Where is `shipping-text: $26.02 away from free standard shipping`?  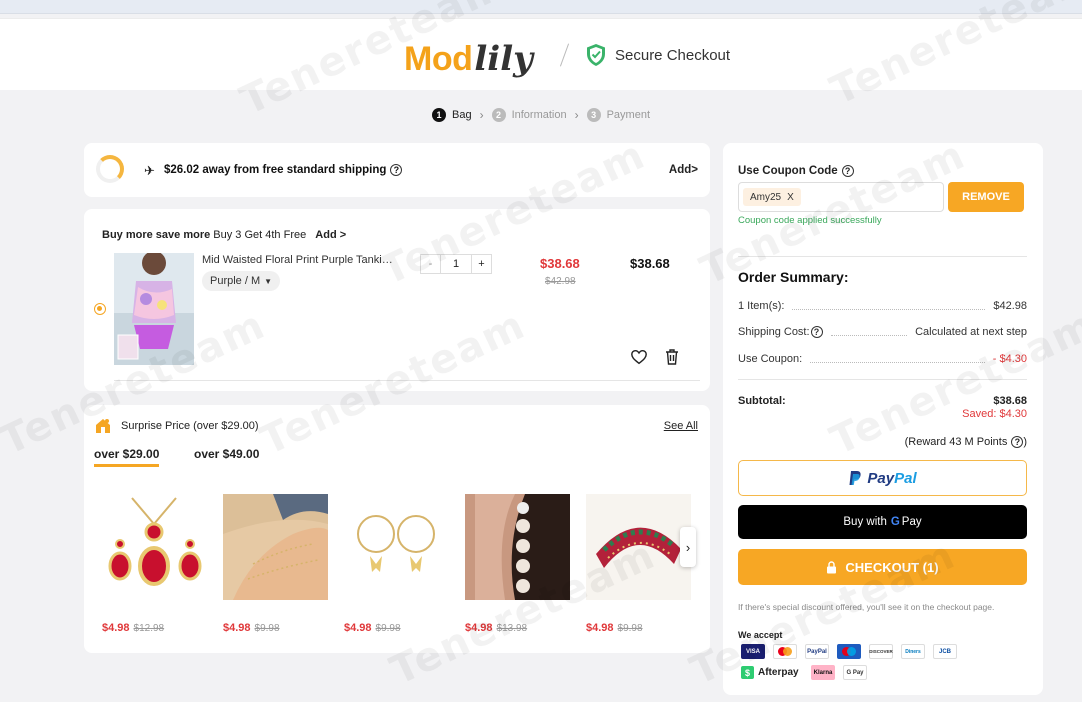 shipping-text: $26.02 away from free standard shipping is located at coordinates (275, 170).